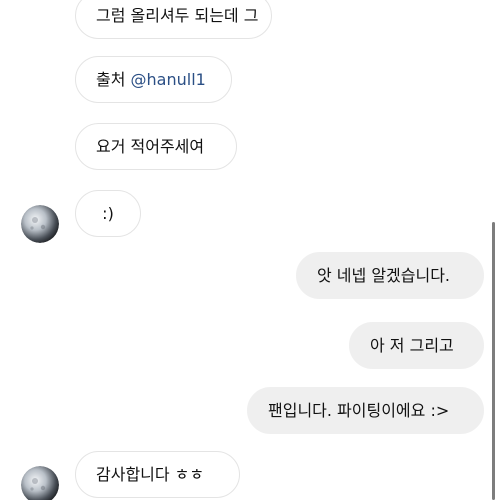 The width and height of the screenshot is (500, 500). What do you see at coordinates (412, 345) in the screenshot?
I see `message-text: 아 저 그리고` at bounding box center [412, 345].